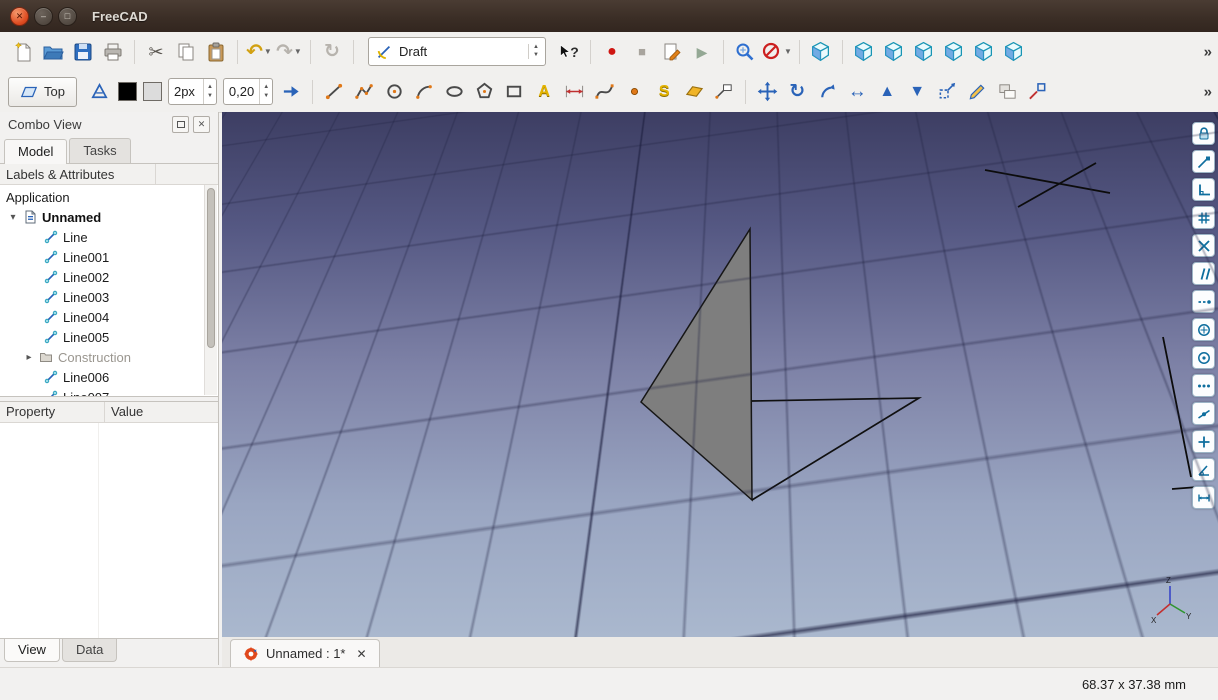 The height and width of the screenshot is (700, 1218). I want to click on tree-item: Line006, so click(109, 377).